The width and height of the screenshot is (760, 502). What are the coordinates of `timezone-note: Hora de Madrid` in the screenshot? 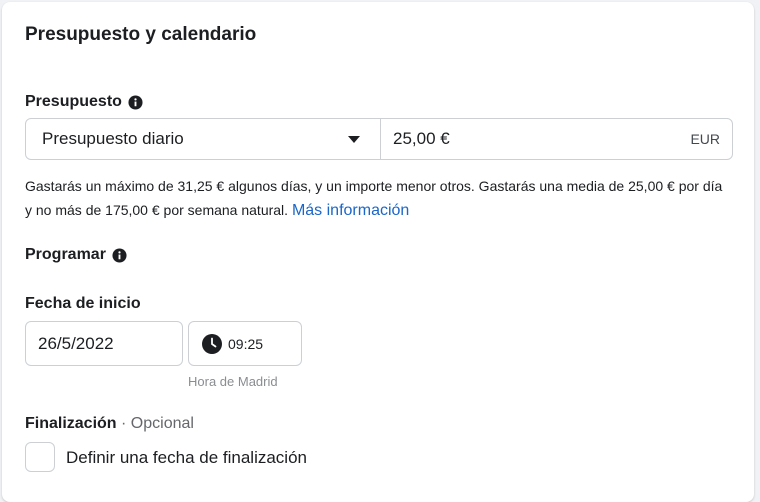 It's located at (233, 381).